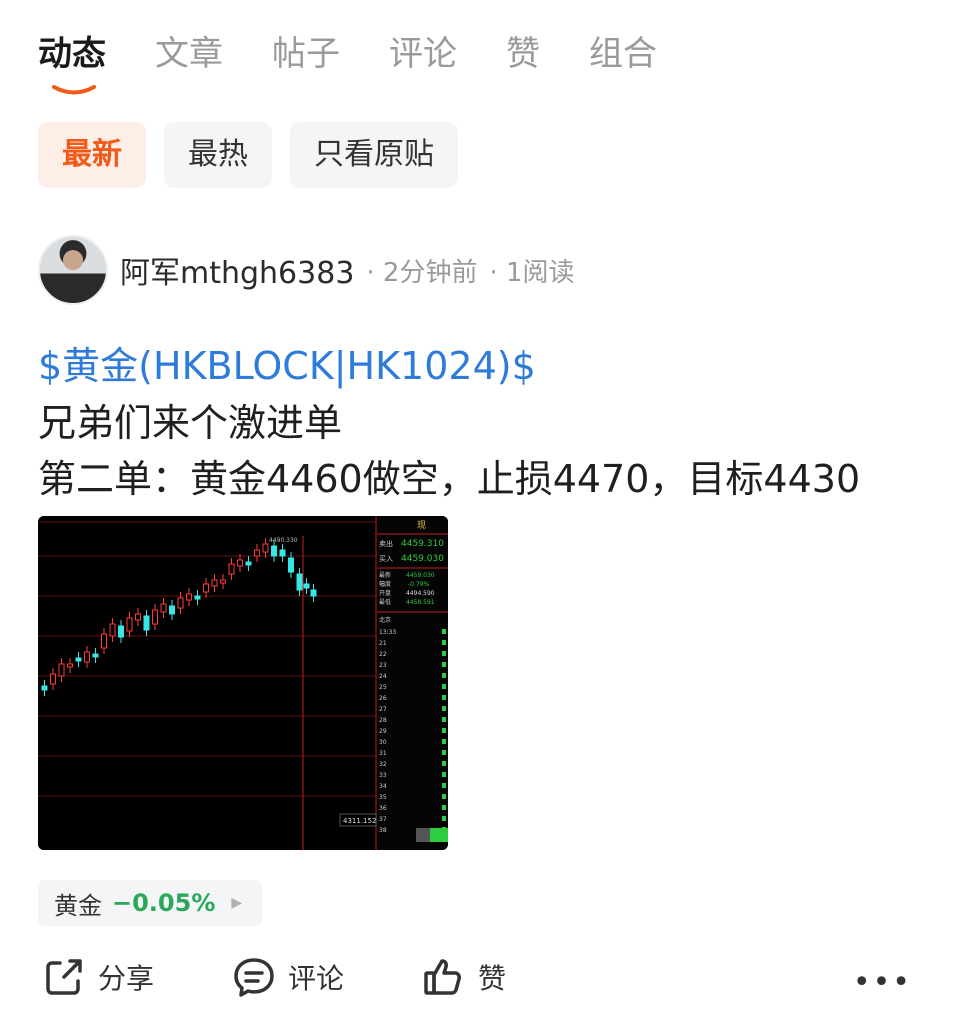 This screenshot has width=957, height=1024. What do you see at coordinates (189, 54) in the screenshot?
I see `tab-articles: 文章` at bounding box center [189, 54].